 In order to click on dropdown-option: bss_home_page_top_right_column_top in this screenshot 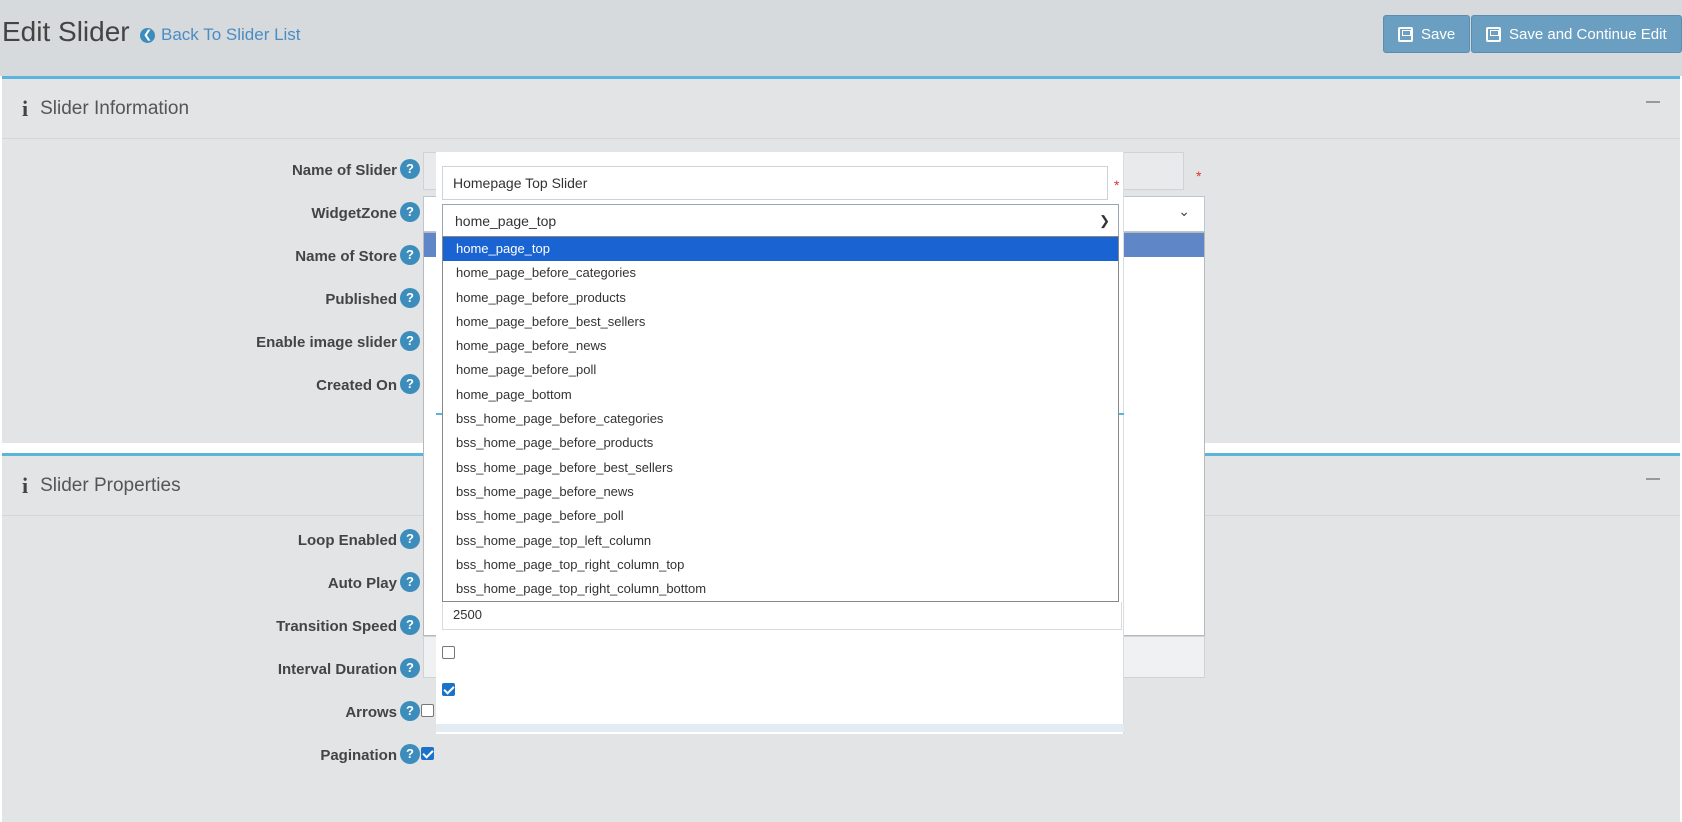, I will do `click(780, 565)`.